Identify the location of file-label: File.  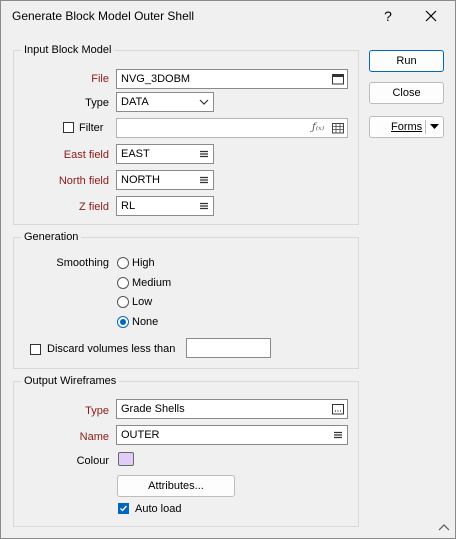
(100, 79).